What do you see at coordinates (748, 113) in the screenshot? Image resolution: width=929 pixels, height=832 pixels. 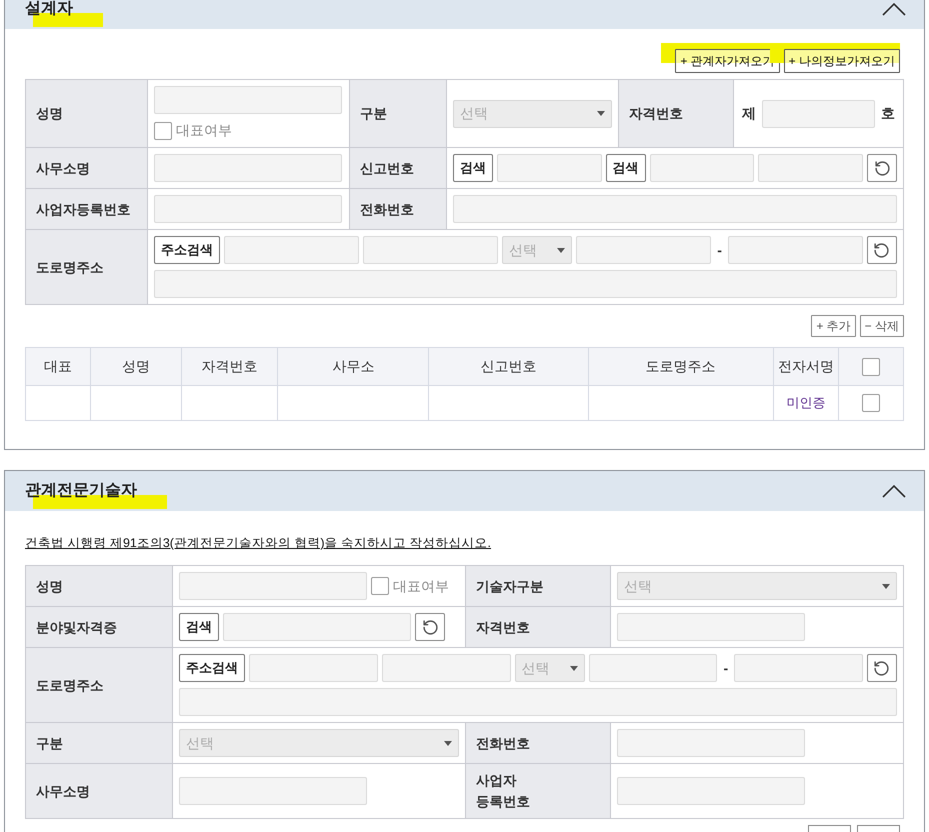 I see `field-text: 제` at bounding box center [748, 113].